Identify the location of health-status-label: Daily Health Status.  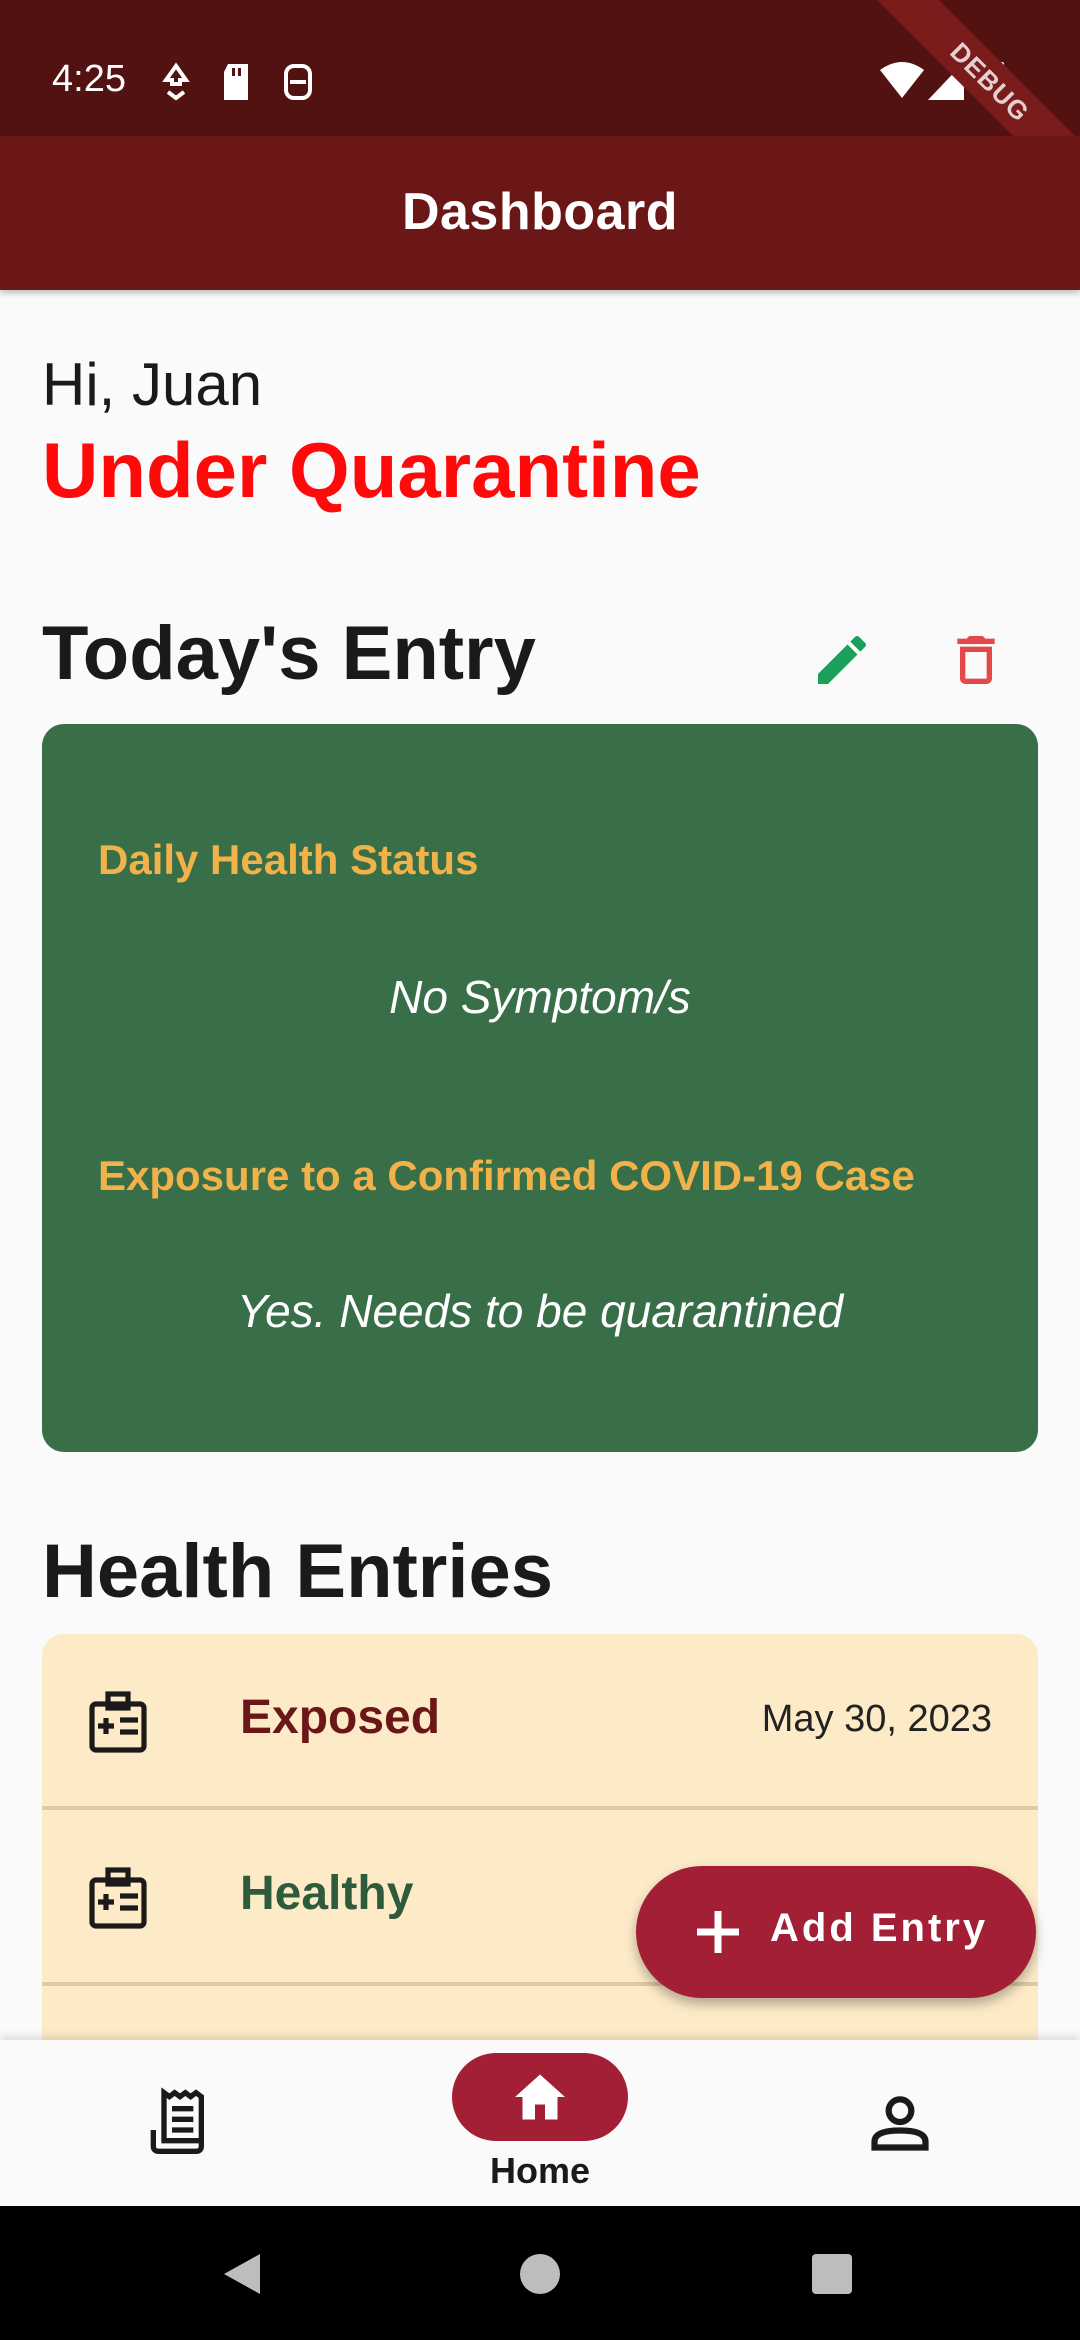
(288, 859).